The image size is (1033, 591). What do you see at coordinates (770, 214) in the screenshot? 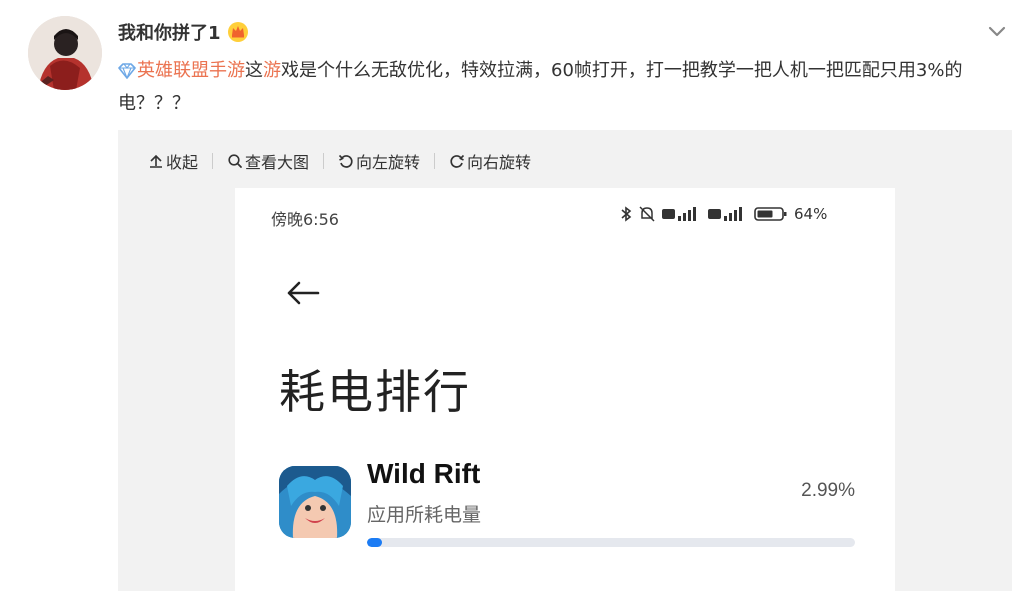
I see `battery-icon` at bounding box center [770, 214].